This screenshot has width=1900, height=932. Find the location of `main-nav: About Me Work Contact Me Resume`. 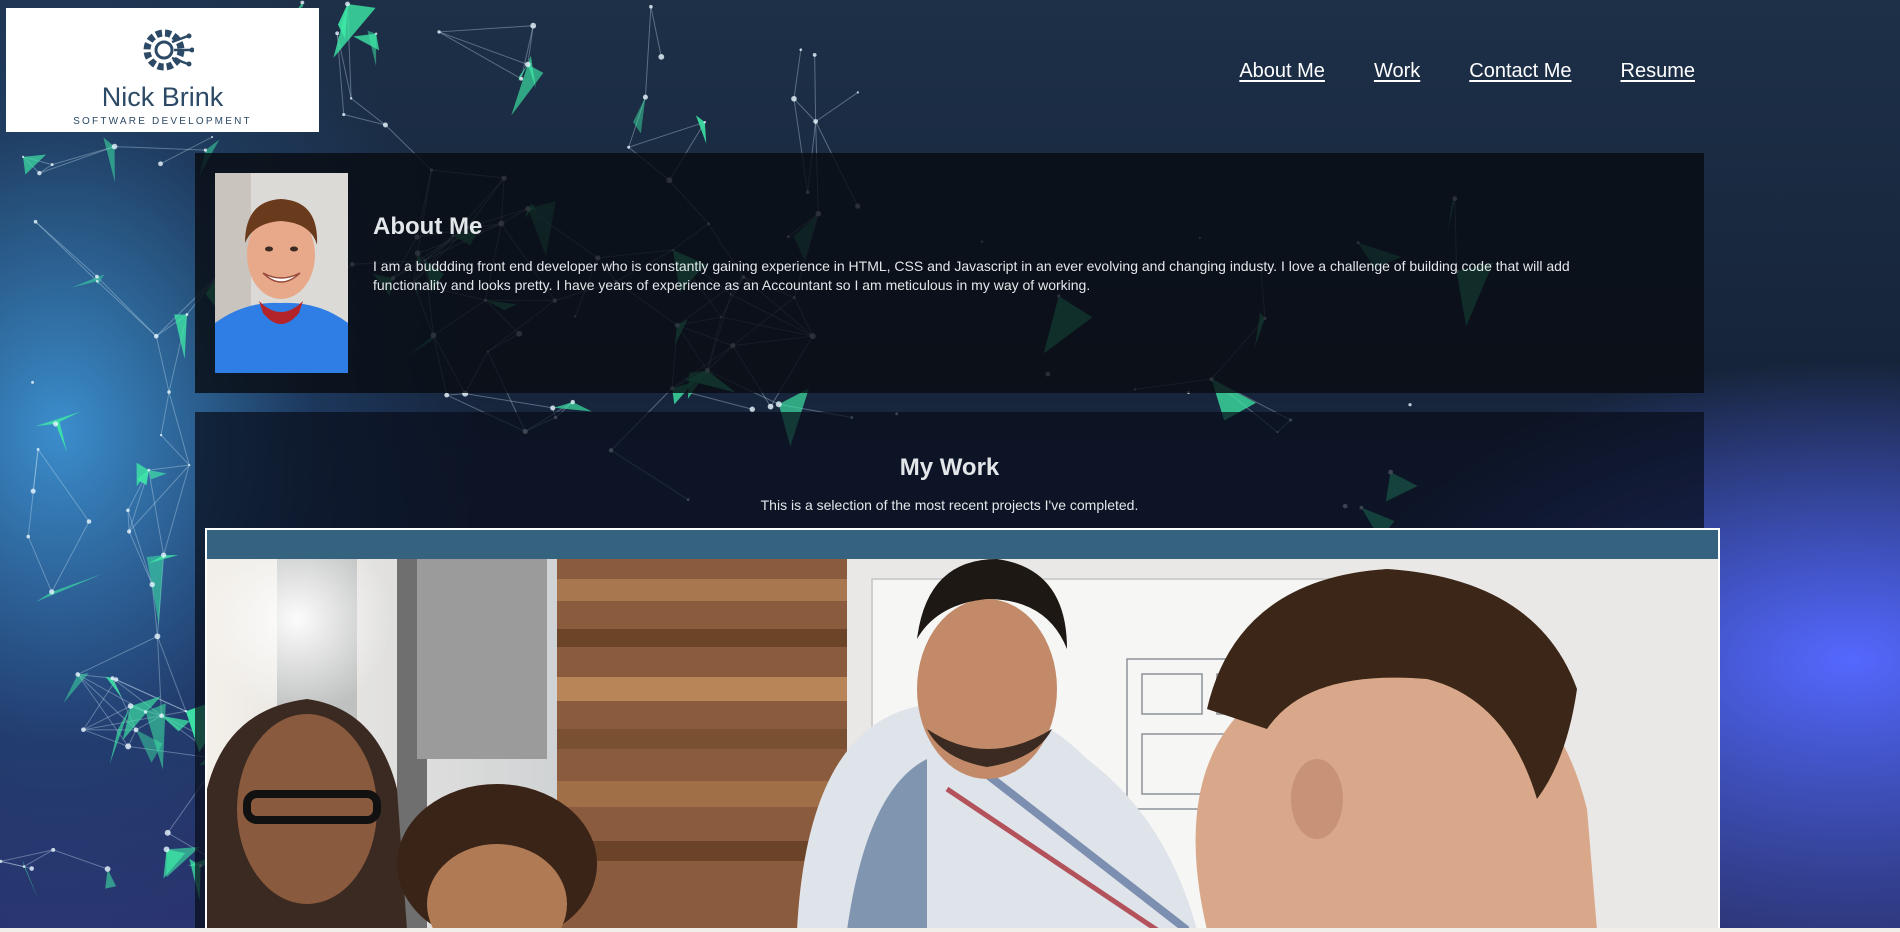

main-nav: About Me Work Contact Me Resume is located at coordinates (1467, 71).